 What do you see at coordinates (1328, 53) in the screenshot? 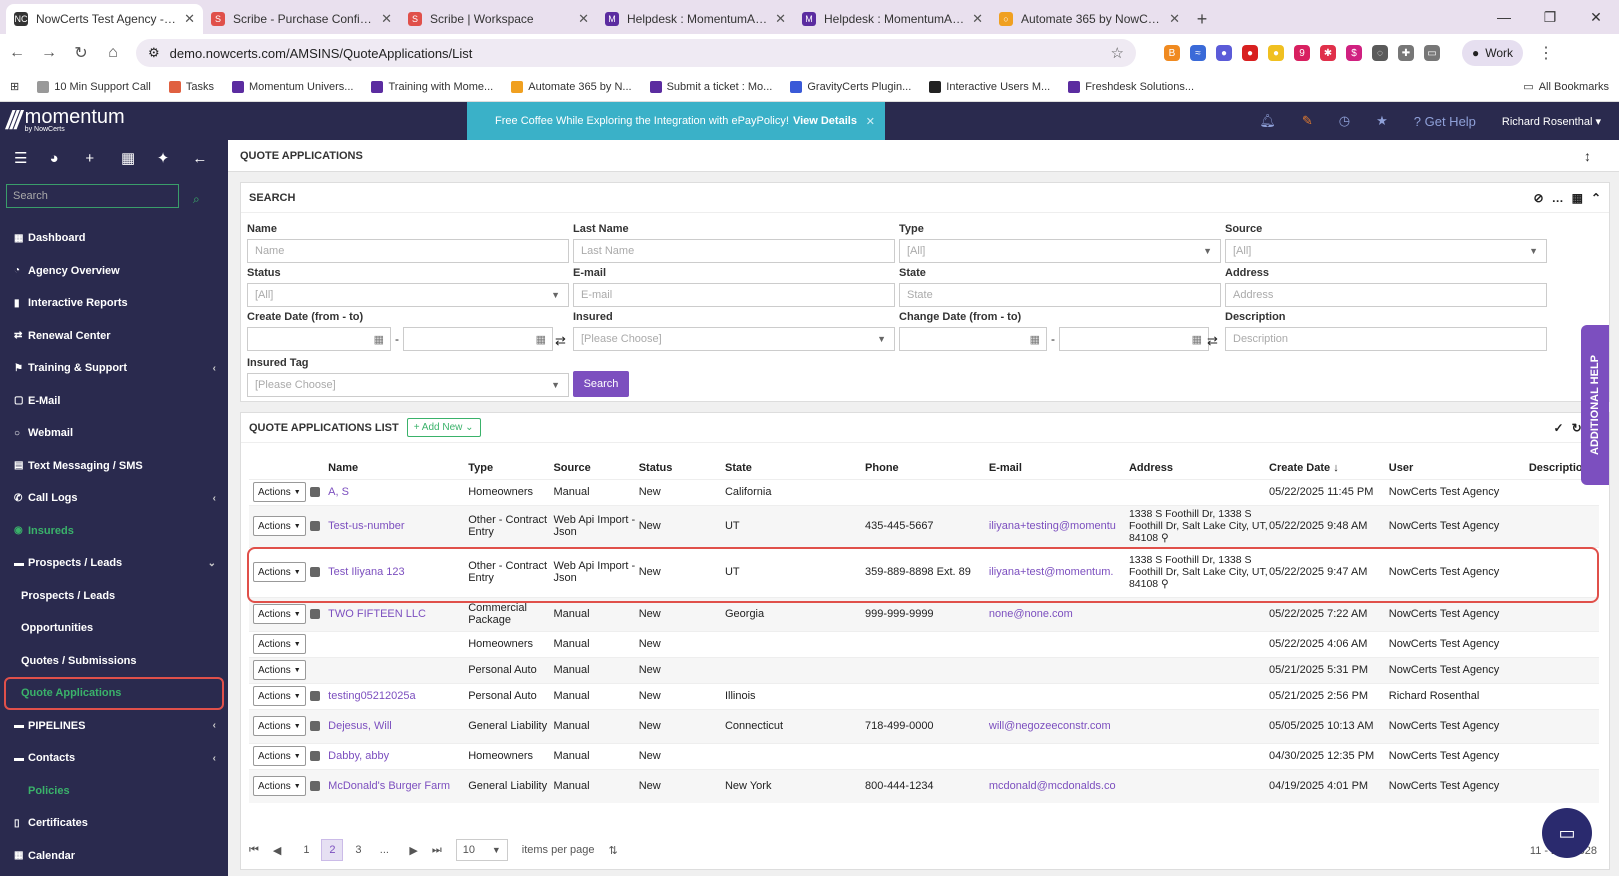
I see `extension-icon: ✱` at bounding box center [1328, 53].